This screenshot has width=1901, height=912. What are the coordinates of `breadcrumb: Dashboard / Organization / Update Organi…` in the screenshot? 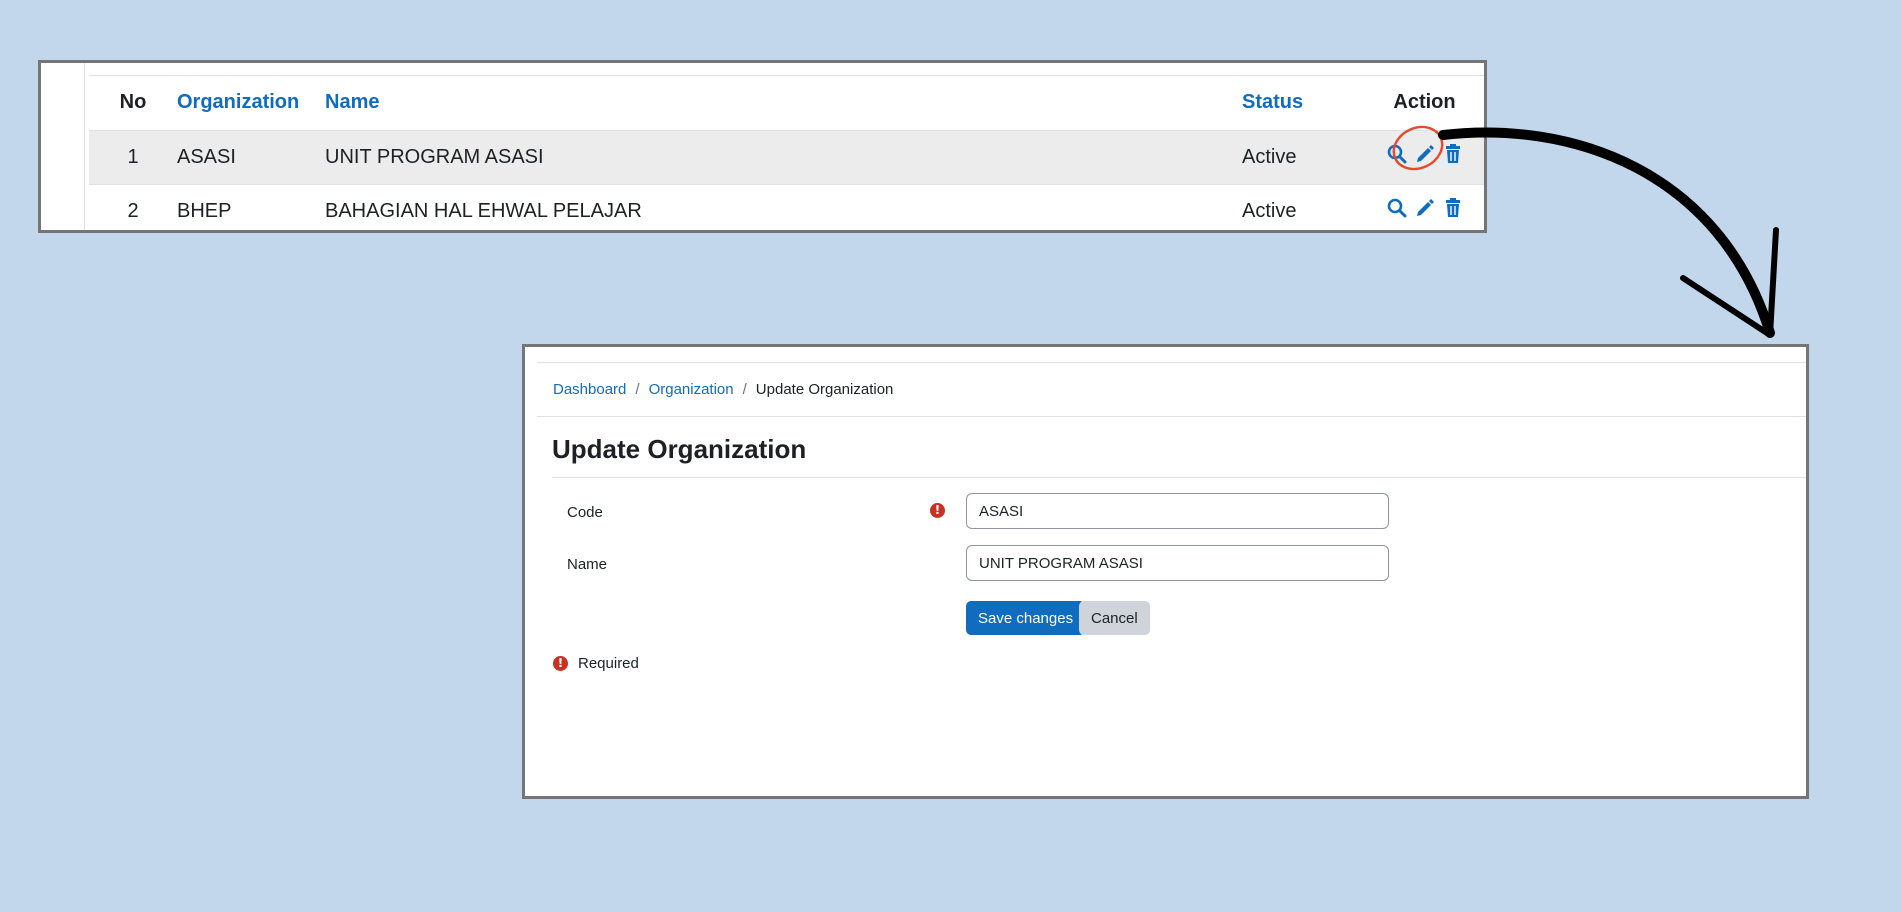 It's located at (1171, 389).